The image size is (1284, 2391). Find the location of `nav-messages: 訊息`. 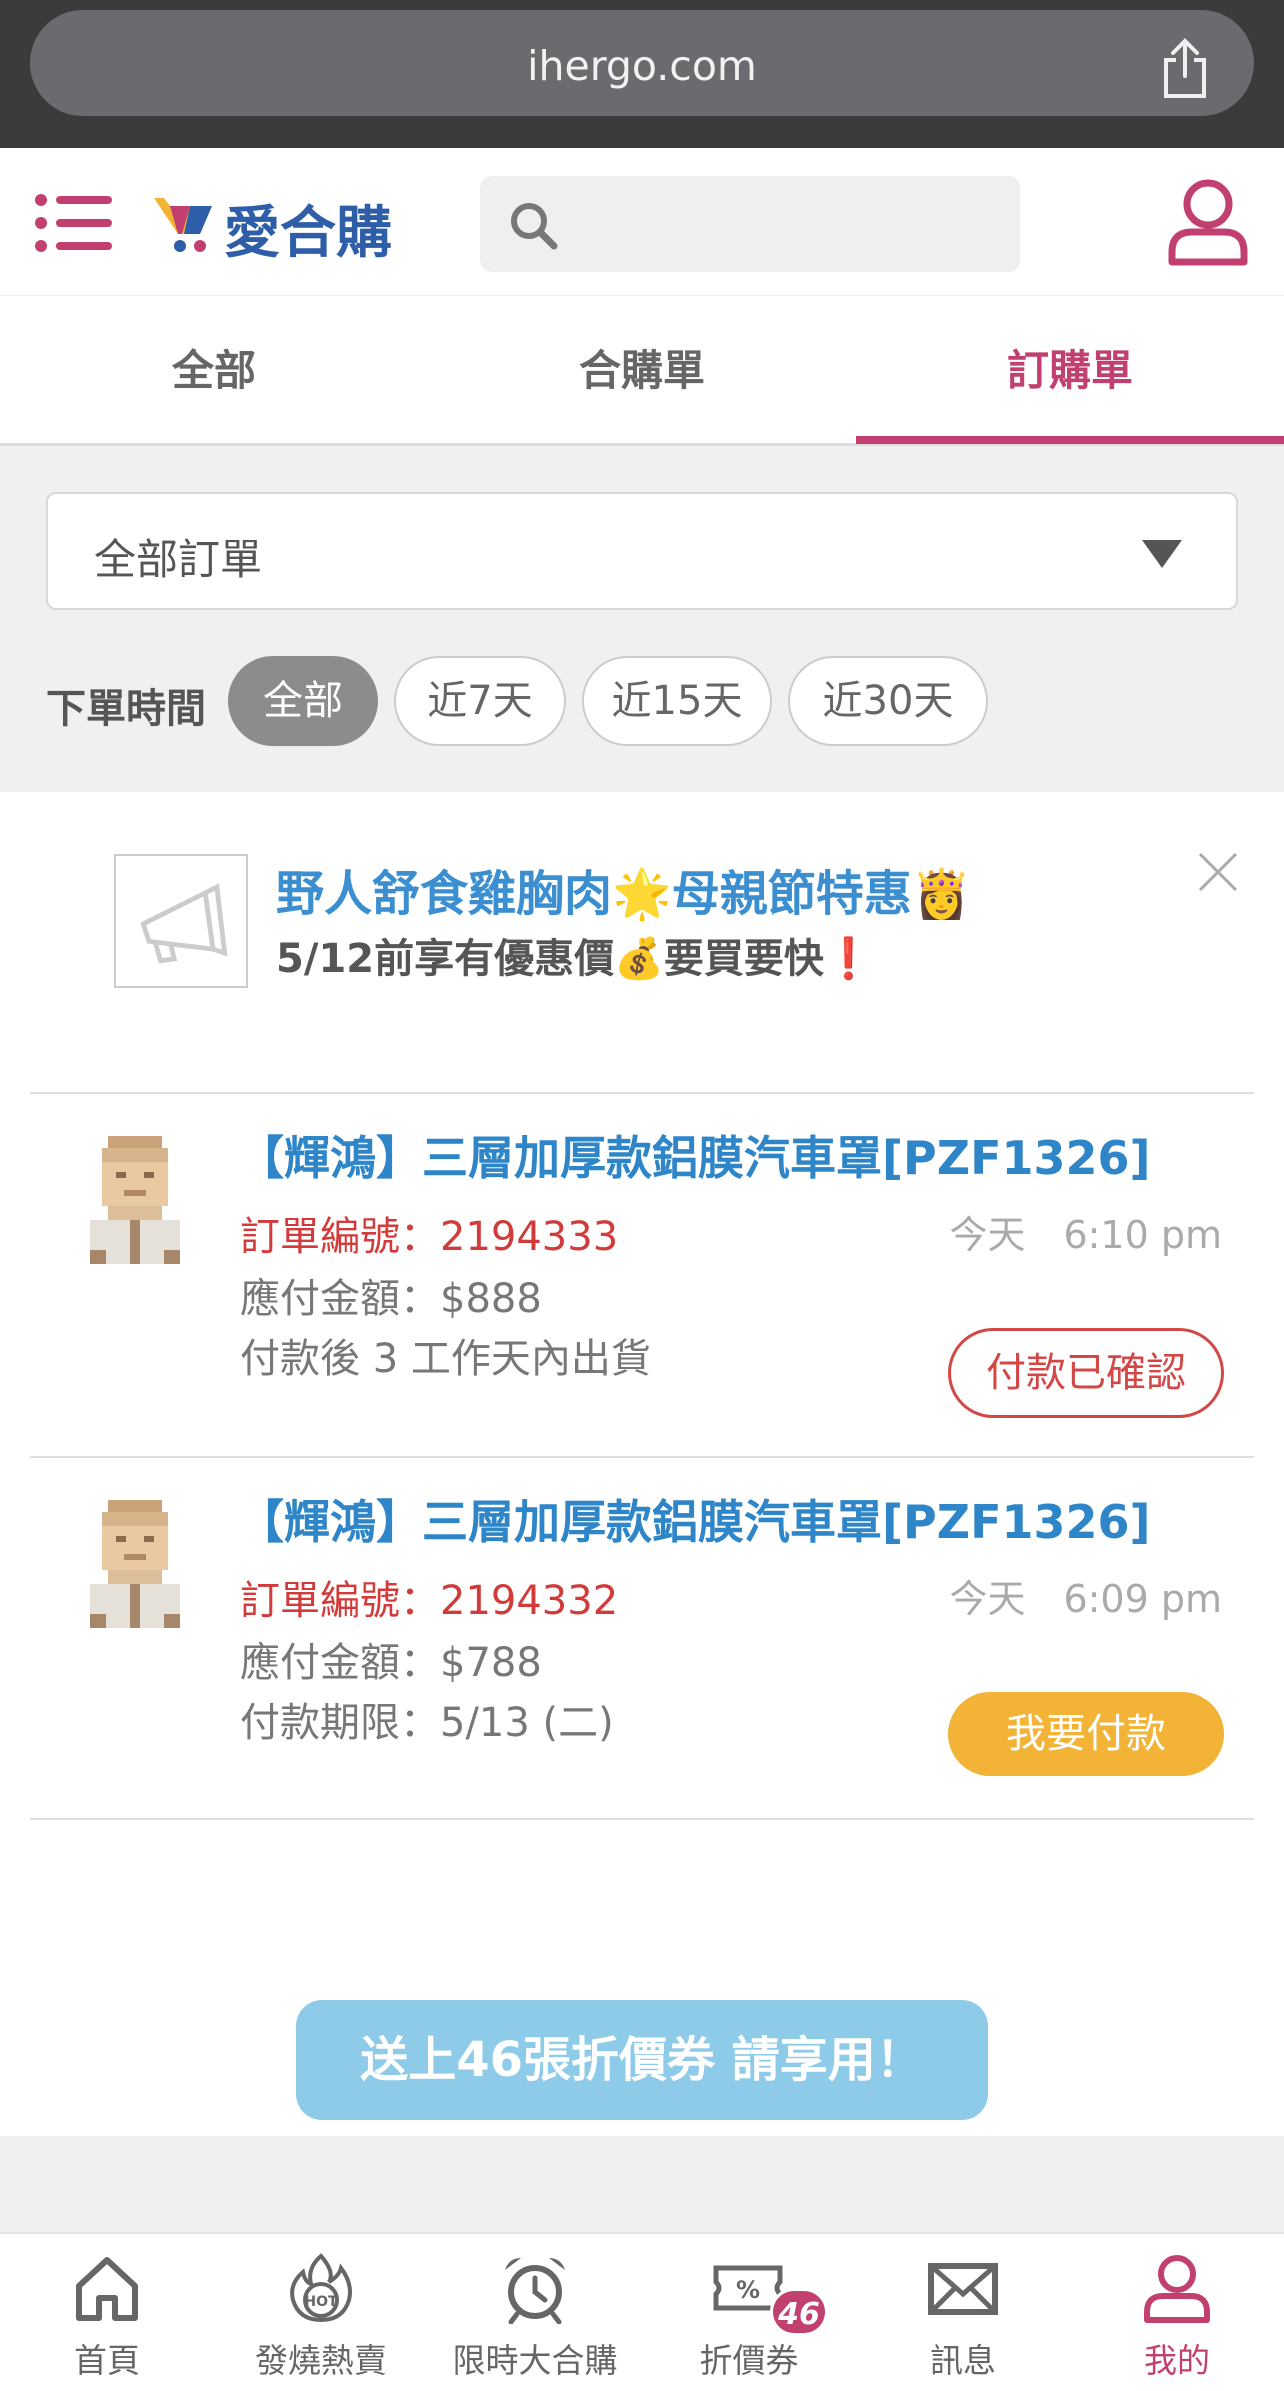

nav-messages: 訊息 is located at coordinates (963, 2312).